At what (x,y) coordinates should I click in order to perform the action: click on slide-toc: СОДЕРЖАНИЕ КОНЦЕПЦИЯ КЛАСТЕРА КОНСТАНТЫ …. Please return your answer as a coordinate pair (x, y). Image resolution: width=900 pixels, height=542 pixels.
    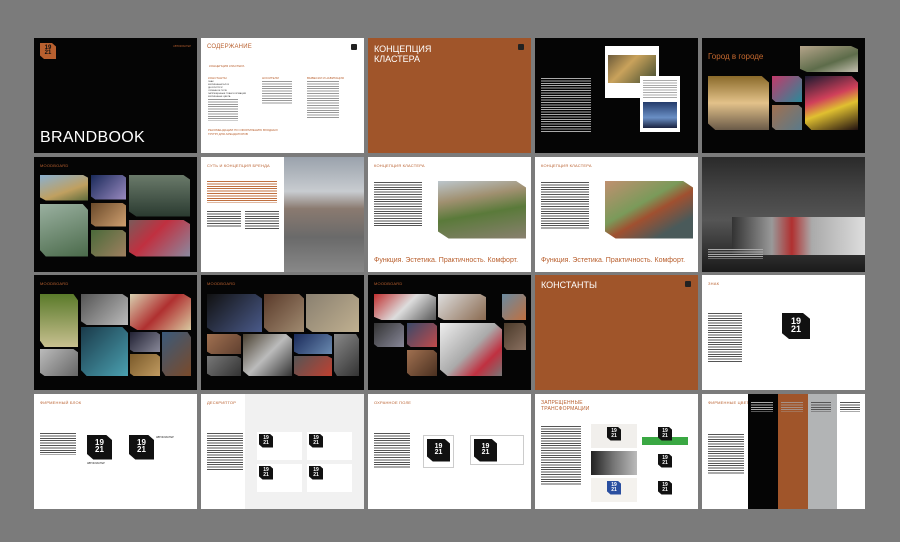
    Looking at the image, I should click on (282, 95).